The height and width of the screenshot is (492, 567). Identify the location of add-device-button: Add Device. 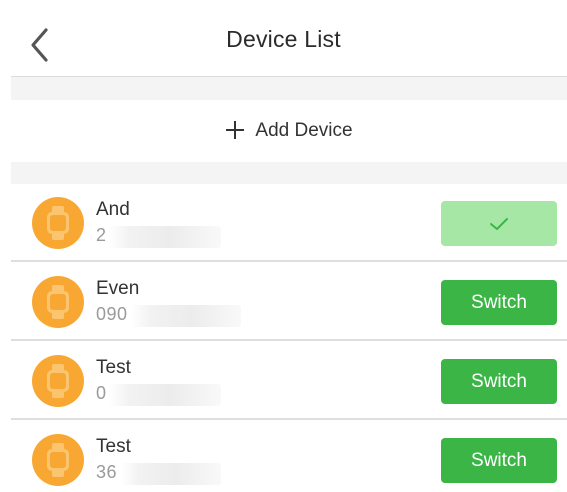
(289, 131).